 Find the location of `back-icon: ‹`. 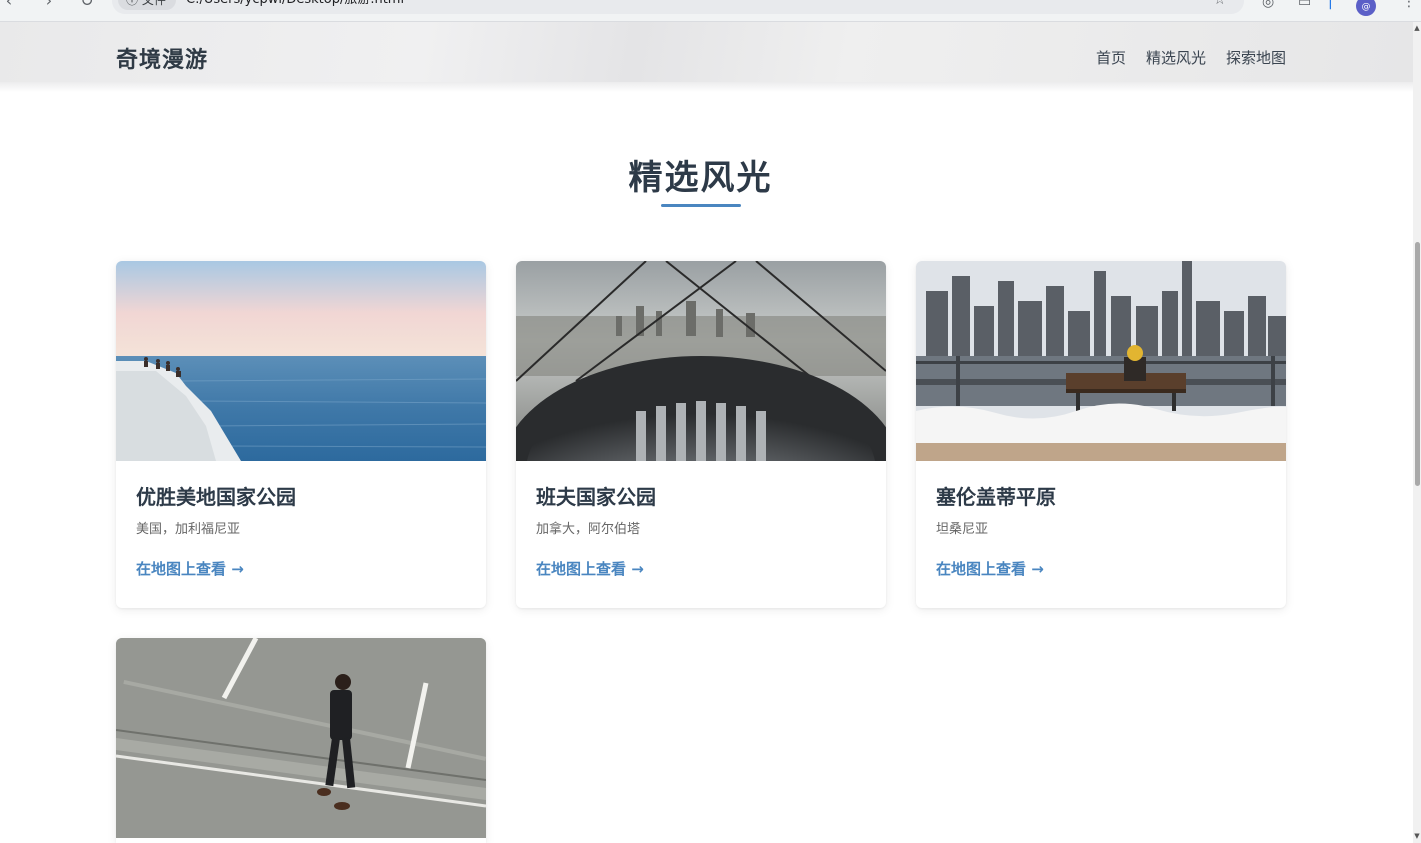

back-icon: ‹ is located at coordinates (9, 5).